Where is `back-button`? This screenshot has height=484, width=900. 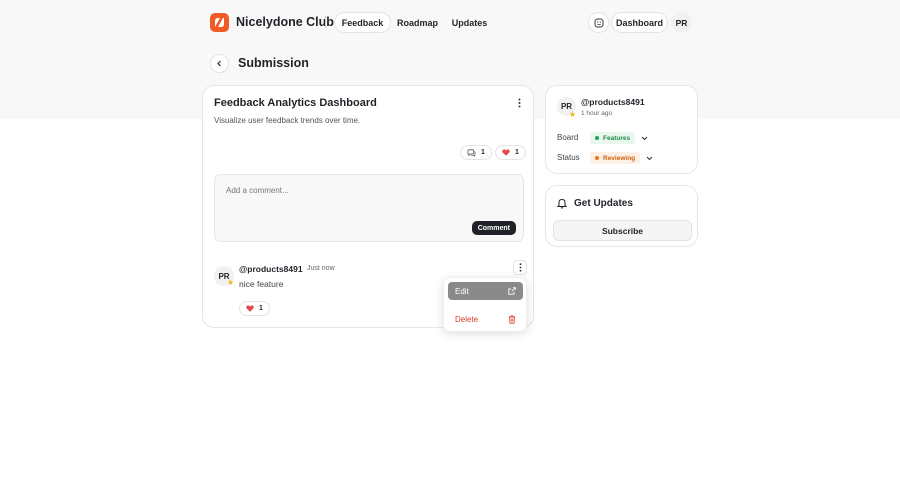 back-button is located at coordinates (219, 63).